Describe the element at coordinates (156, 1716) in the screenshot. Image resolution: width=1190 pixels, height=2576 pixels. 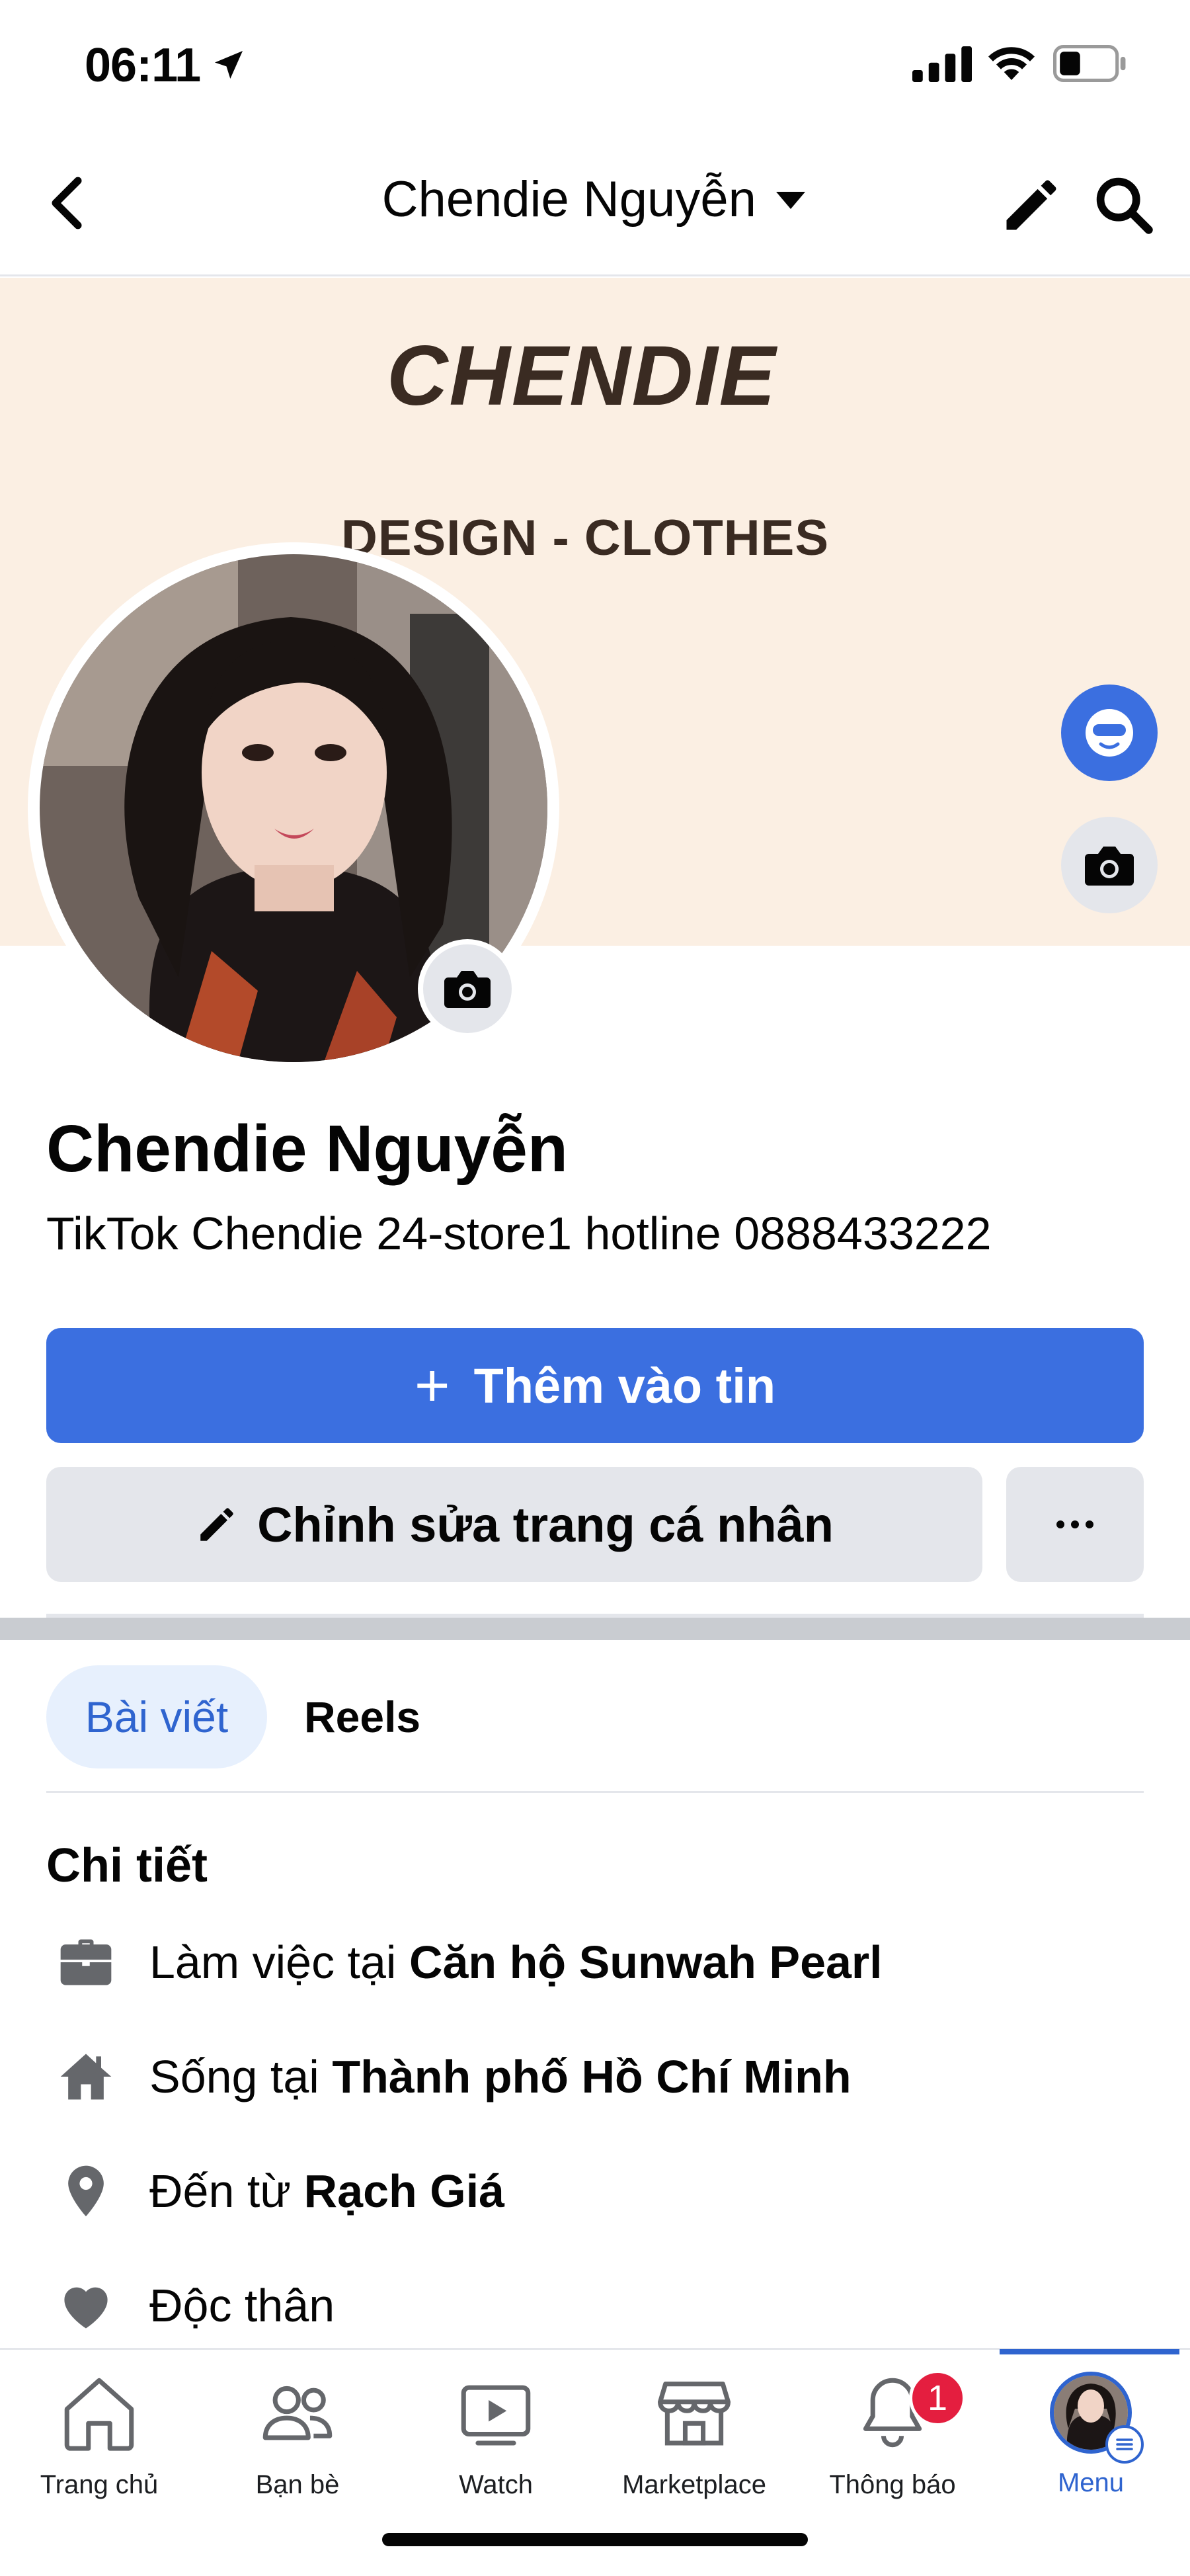
I see `tab-posts: Bài viết` at that location.